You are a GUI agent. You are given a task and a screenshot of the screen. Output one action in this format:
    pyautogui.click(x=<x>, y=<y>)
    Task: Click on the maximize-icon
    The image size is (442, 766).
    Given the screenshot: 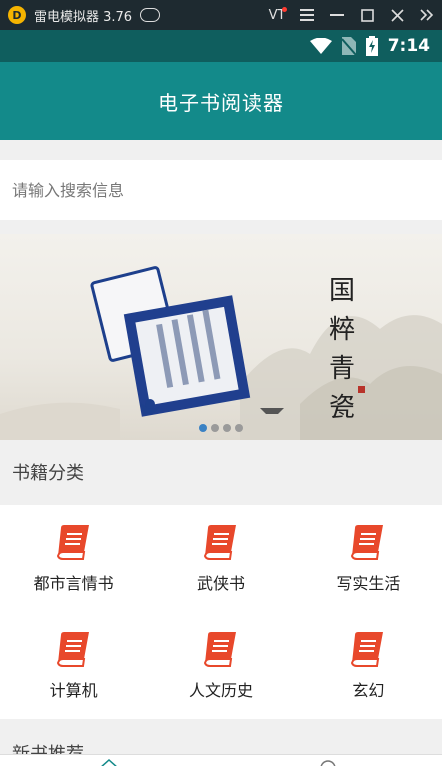 What is the action you would take?
    pyautogui.click(x=367, y=15)
    